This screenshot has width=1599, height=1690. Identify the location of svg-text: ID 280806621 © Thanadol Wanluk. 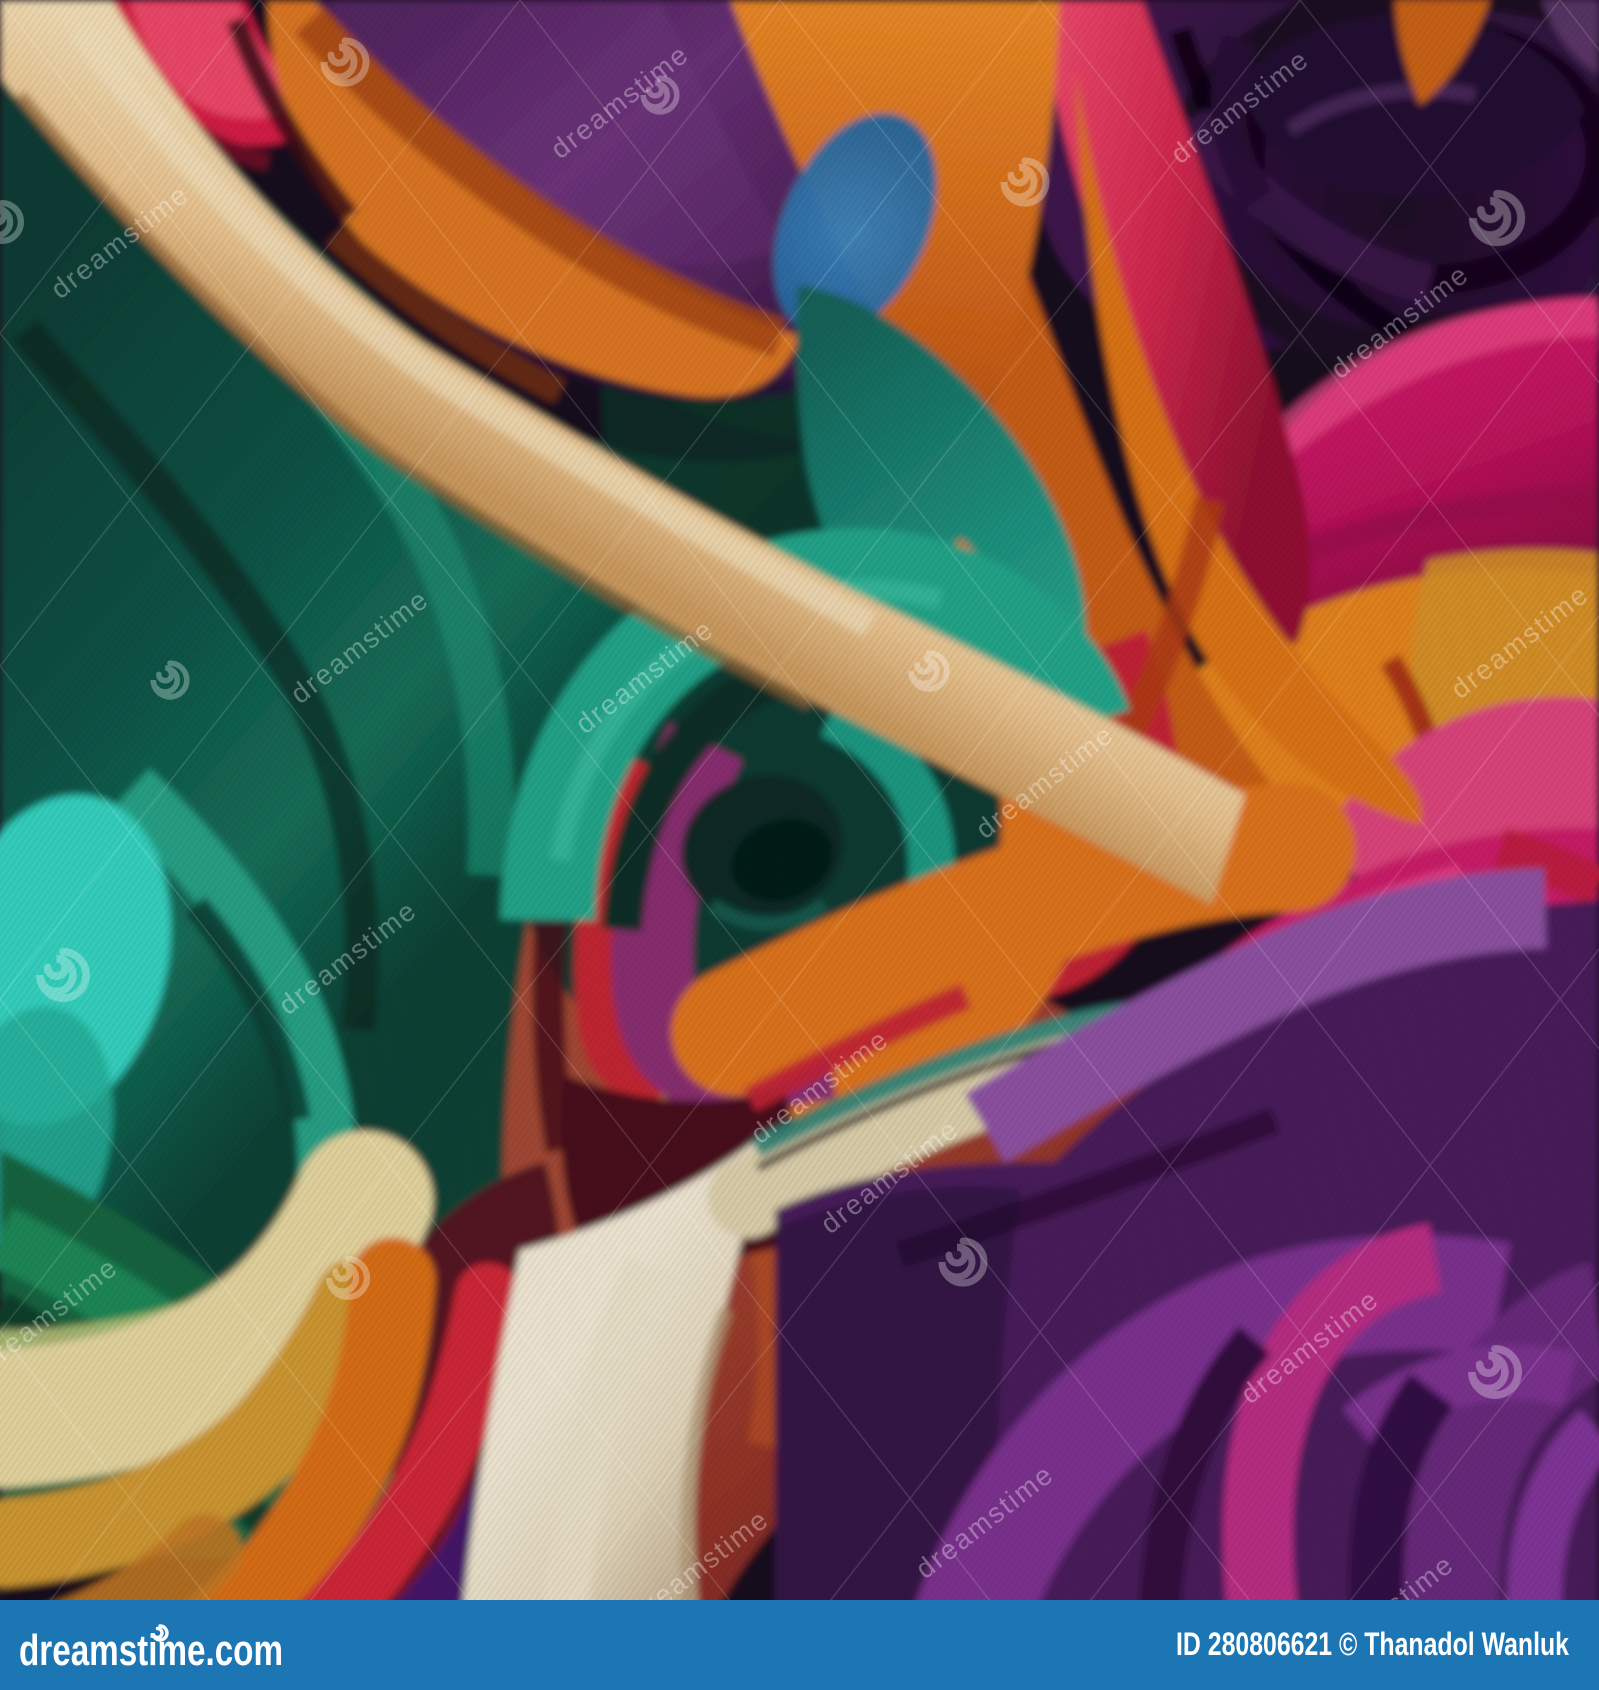
(1372, 1644).